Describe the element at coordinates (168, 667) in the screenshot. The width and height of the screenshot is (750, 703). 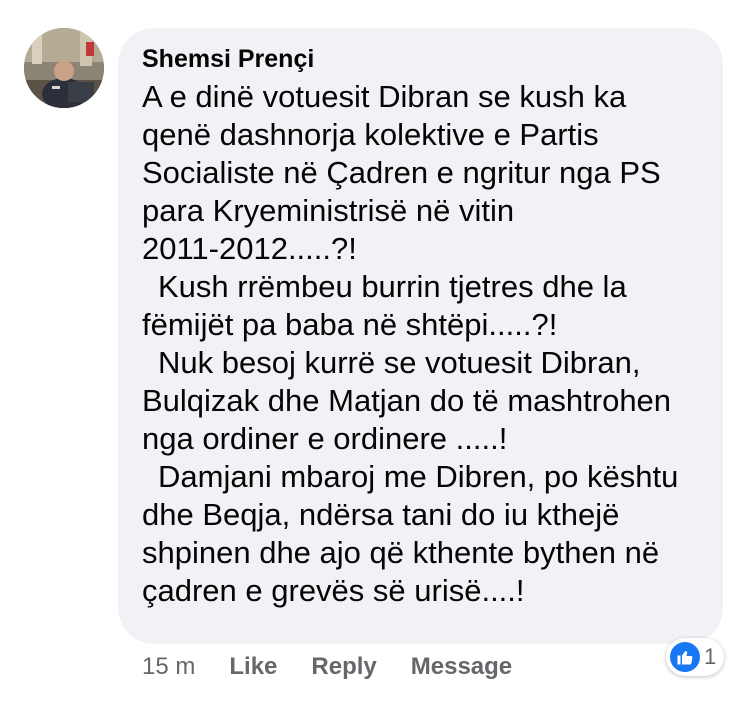
I see `comment-timestamp: 15 m` at that location.